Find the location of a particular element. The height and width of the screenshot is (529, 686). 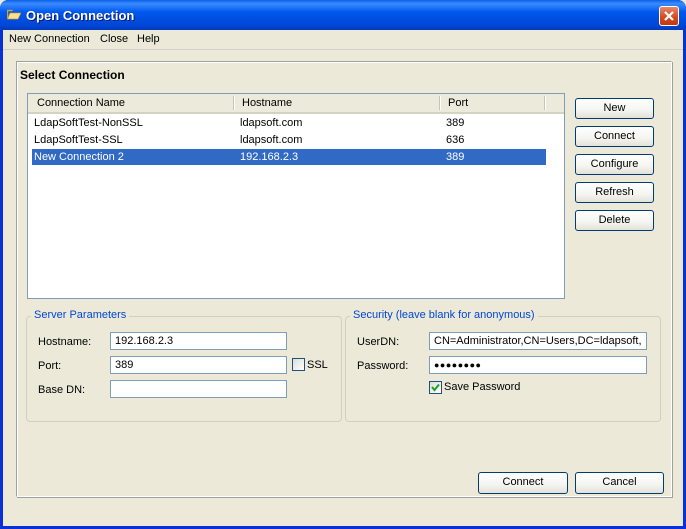

base-dn-label: Base DN: is located at coordinates (62, 390).